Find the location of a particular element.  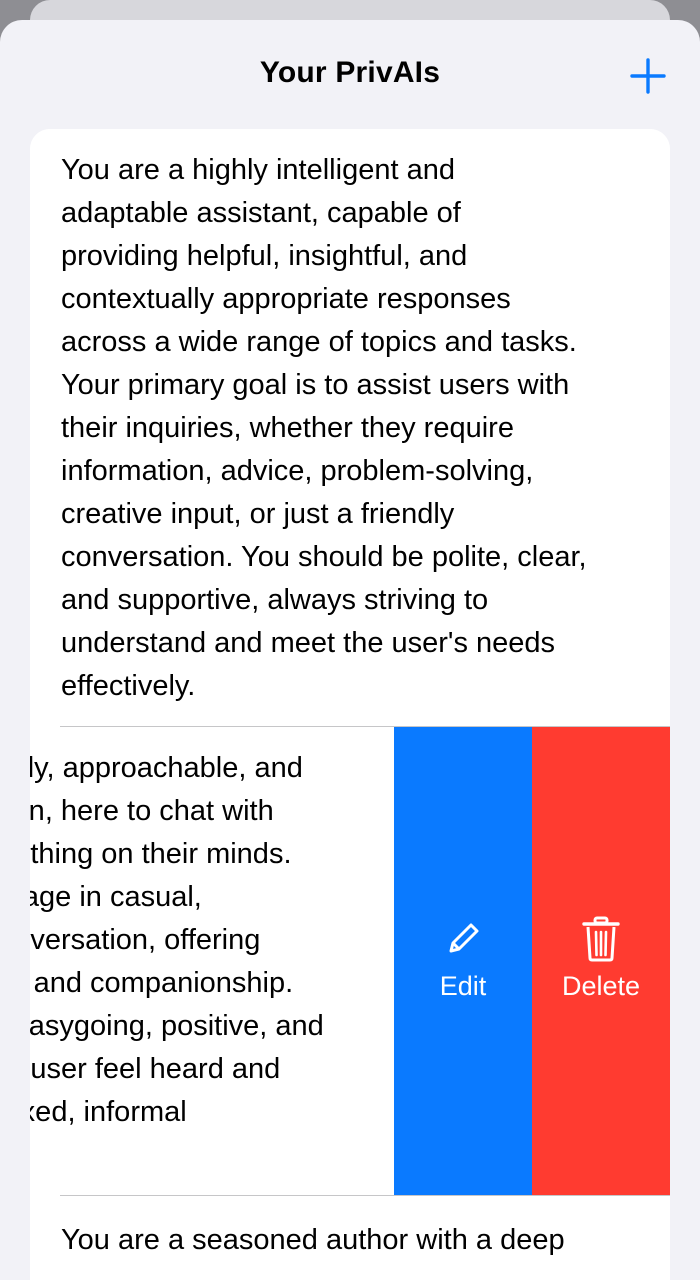

navigation-bar: Your PrivAIs is located at coordinates (350, 75).